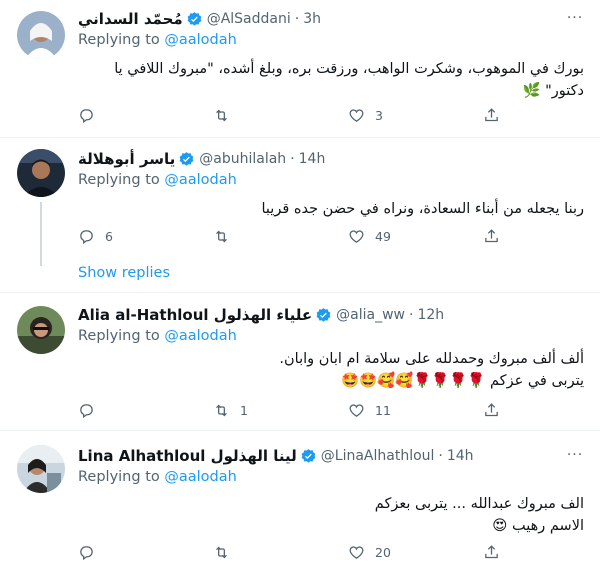  Describe the element at coordinates (41, 234) in the screenshot. I see `thread-line` at that location.